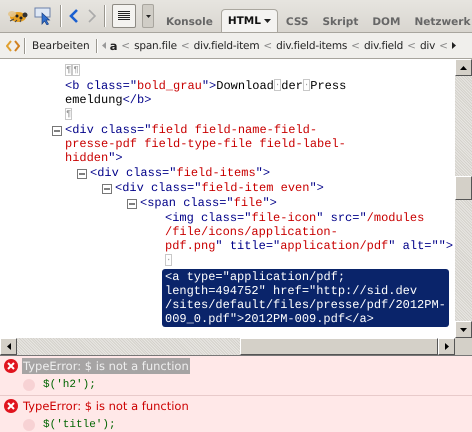  Describe the element at coordinates (189, 21) in the screenshot. I see `panel-tab: Konsole` at that location.